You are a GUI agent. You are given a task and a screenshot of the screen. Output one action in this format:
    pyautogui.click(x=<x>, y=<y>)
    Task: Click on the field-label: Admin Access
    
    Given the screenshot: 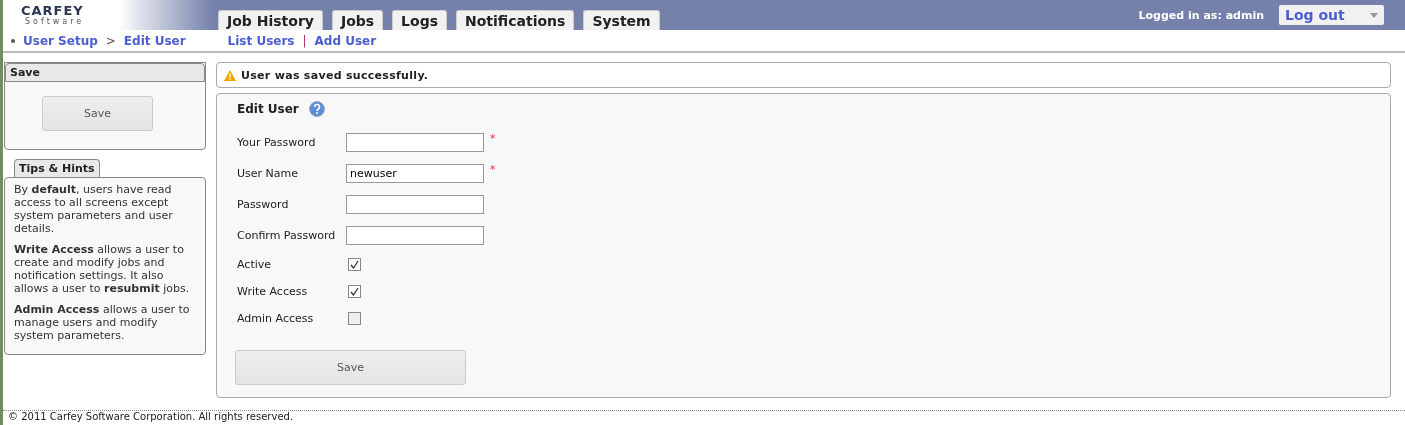 What is the action you would take?
    pyautogui.click(x=276, y=318)
    